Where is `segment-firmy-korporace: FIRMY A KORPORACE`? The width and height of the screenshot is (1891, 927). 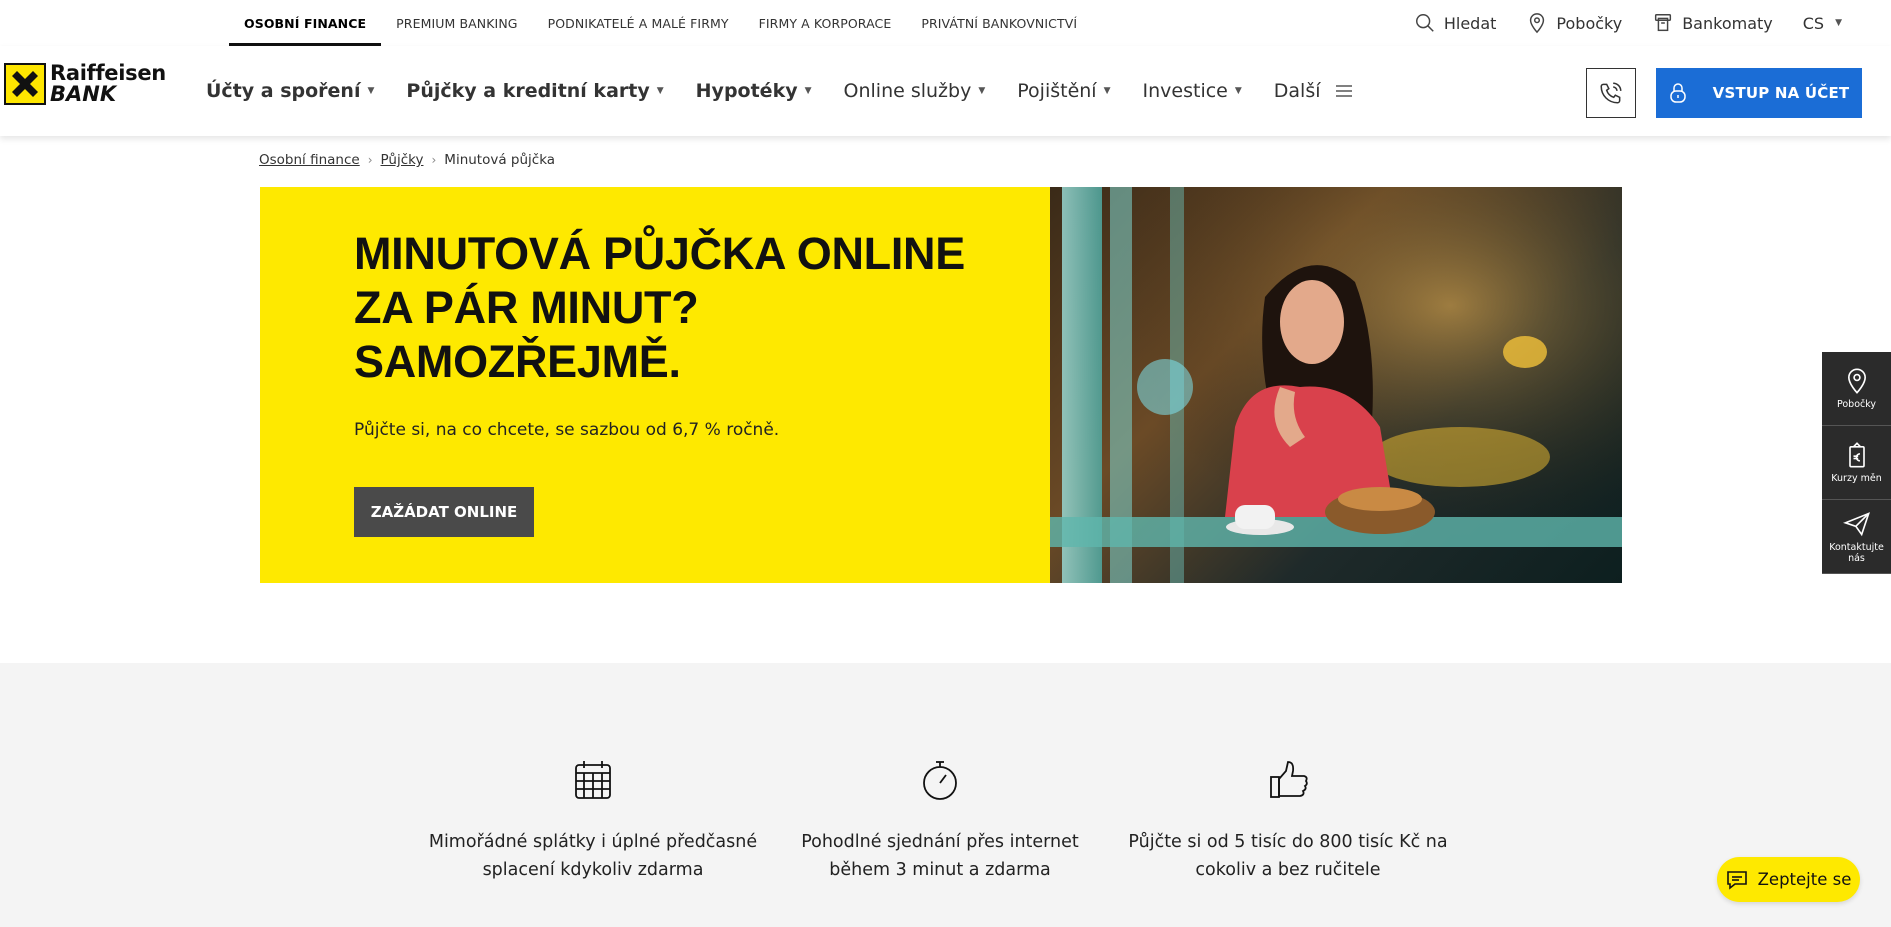 segment-firmy-korporace: FIRMY A KORPORACE is located at coordinates (825, 23).